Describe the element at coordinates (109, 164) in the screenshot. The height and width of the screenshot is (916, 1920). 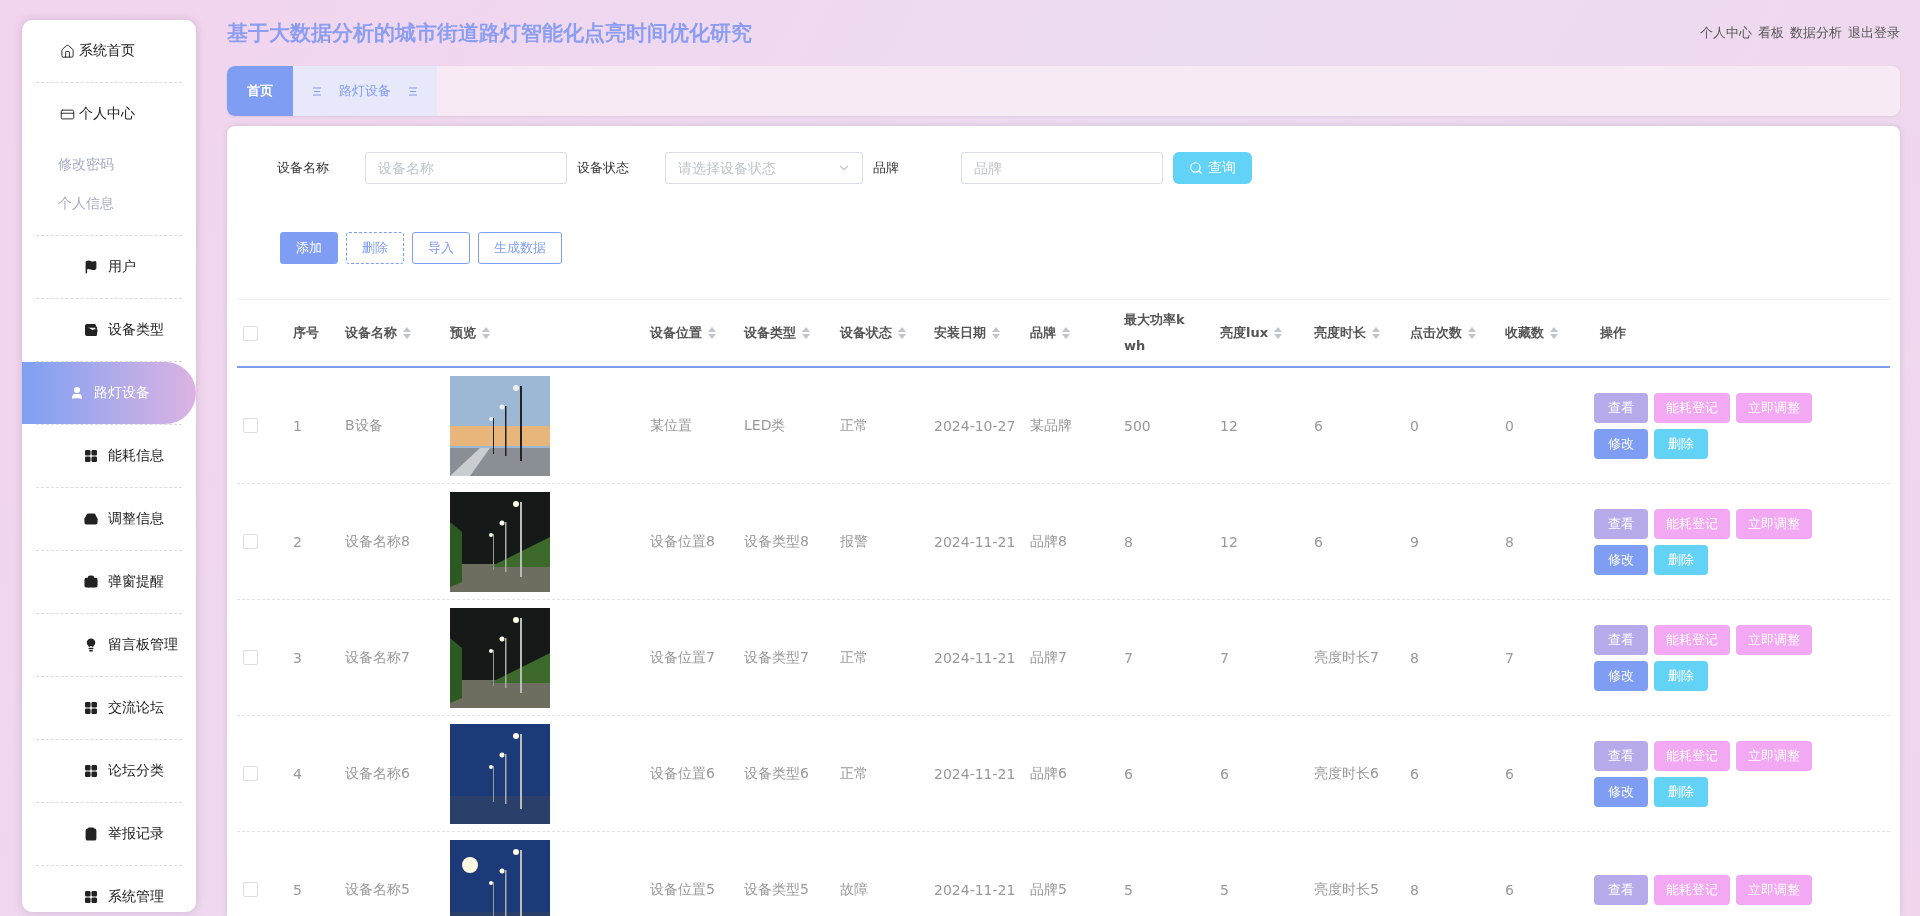
I see `sidebar-subitem: 修改密码` at that location.